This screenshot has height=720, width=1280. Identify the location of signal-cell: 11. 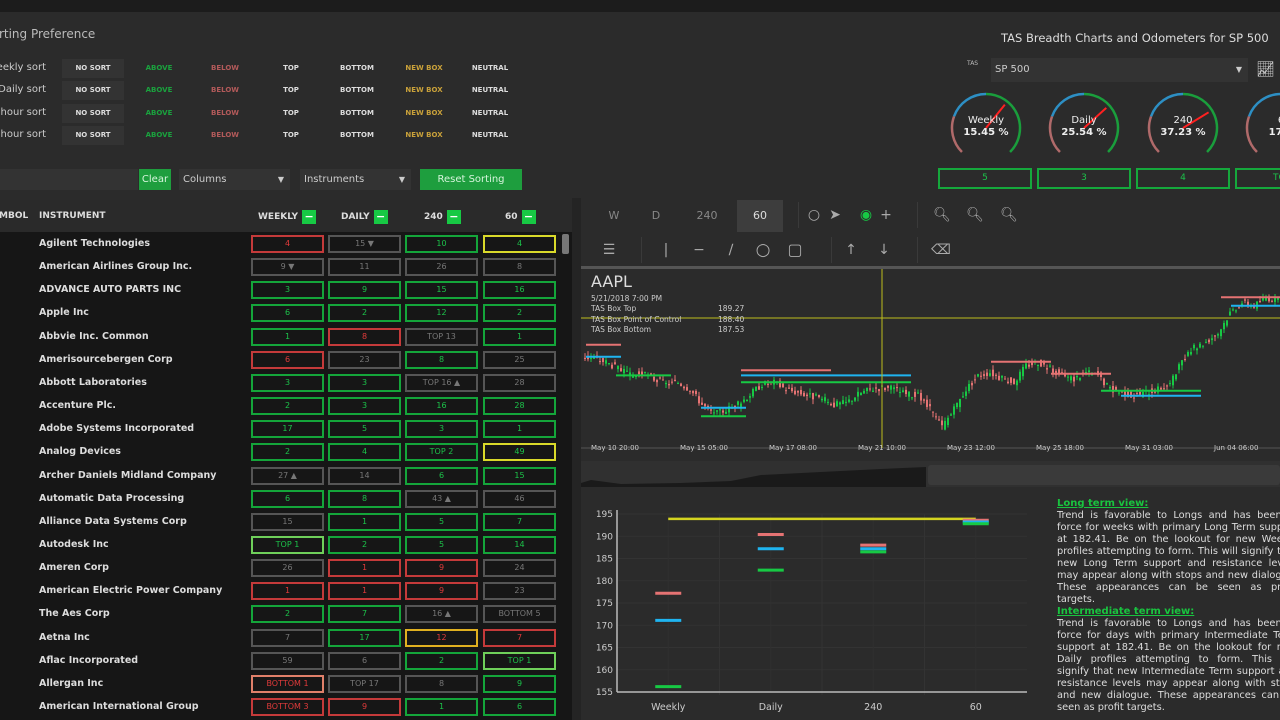
(364, 267).